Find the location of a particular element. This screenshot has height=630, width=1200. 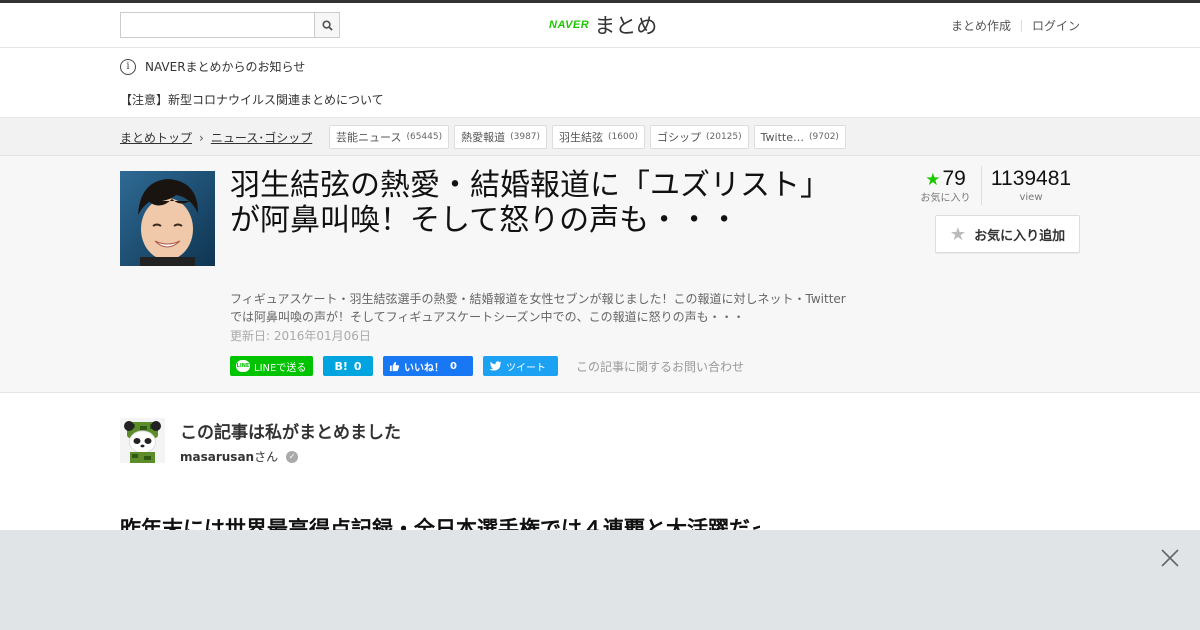

verified-check-icon: ✓ is located at coordinates (292, 456).